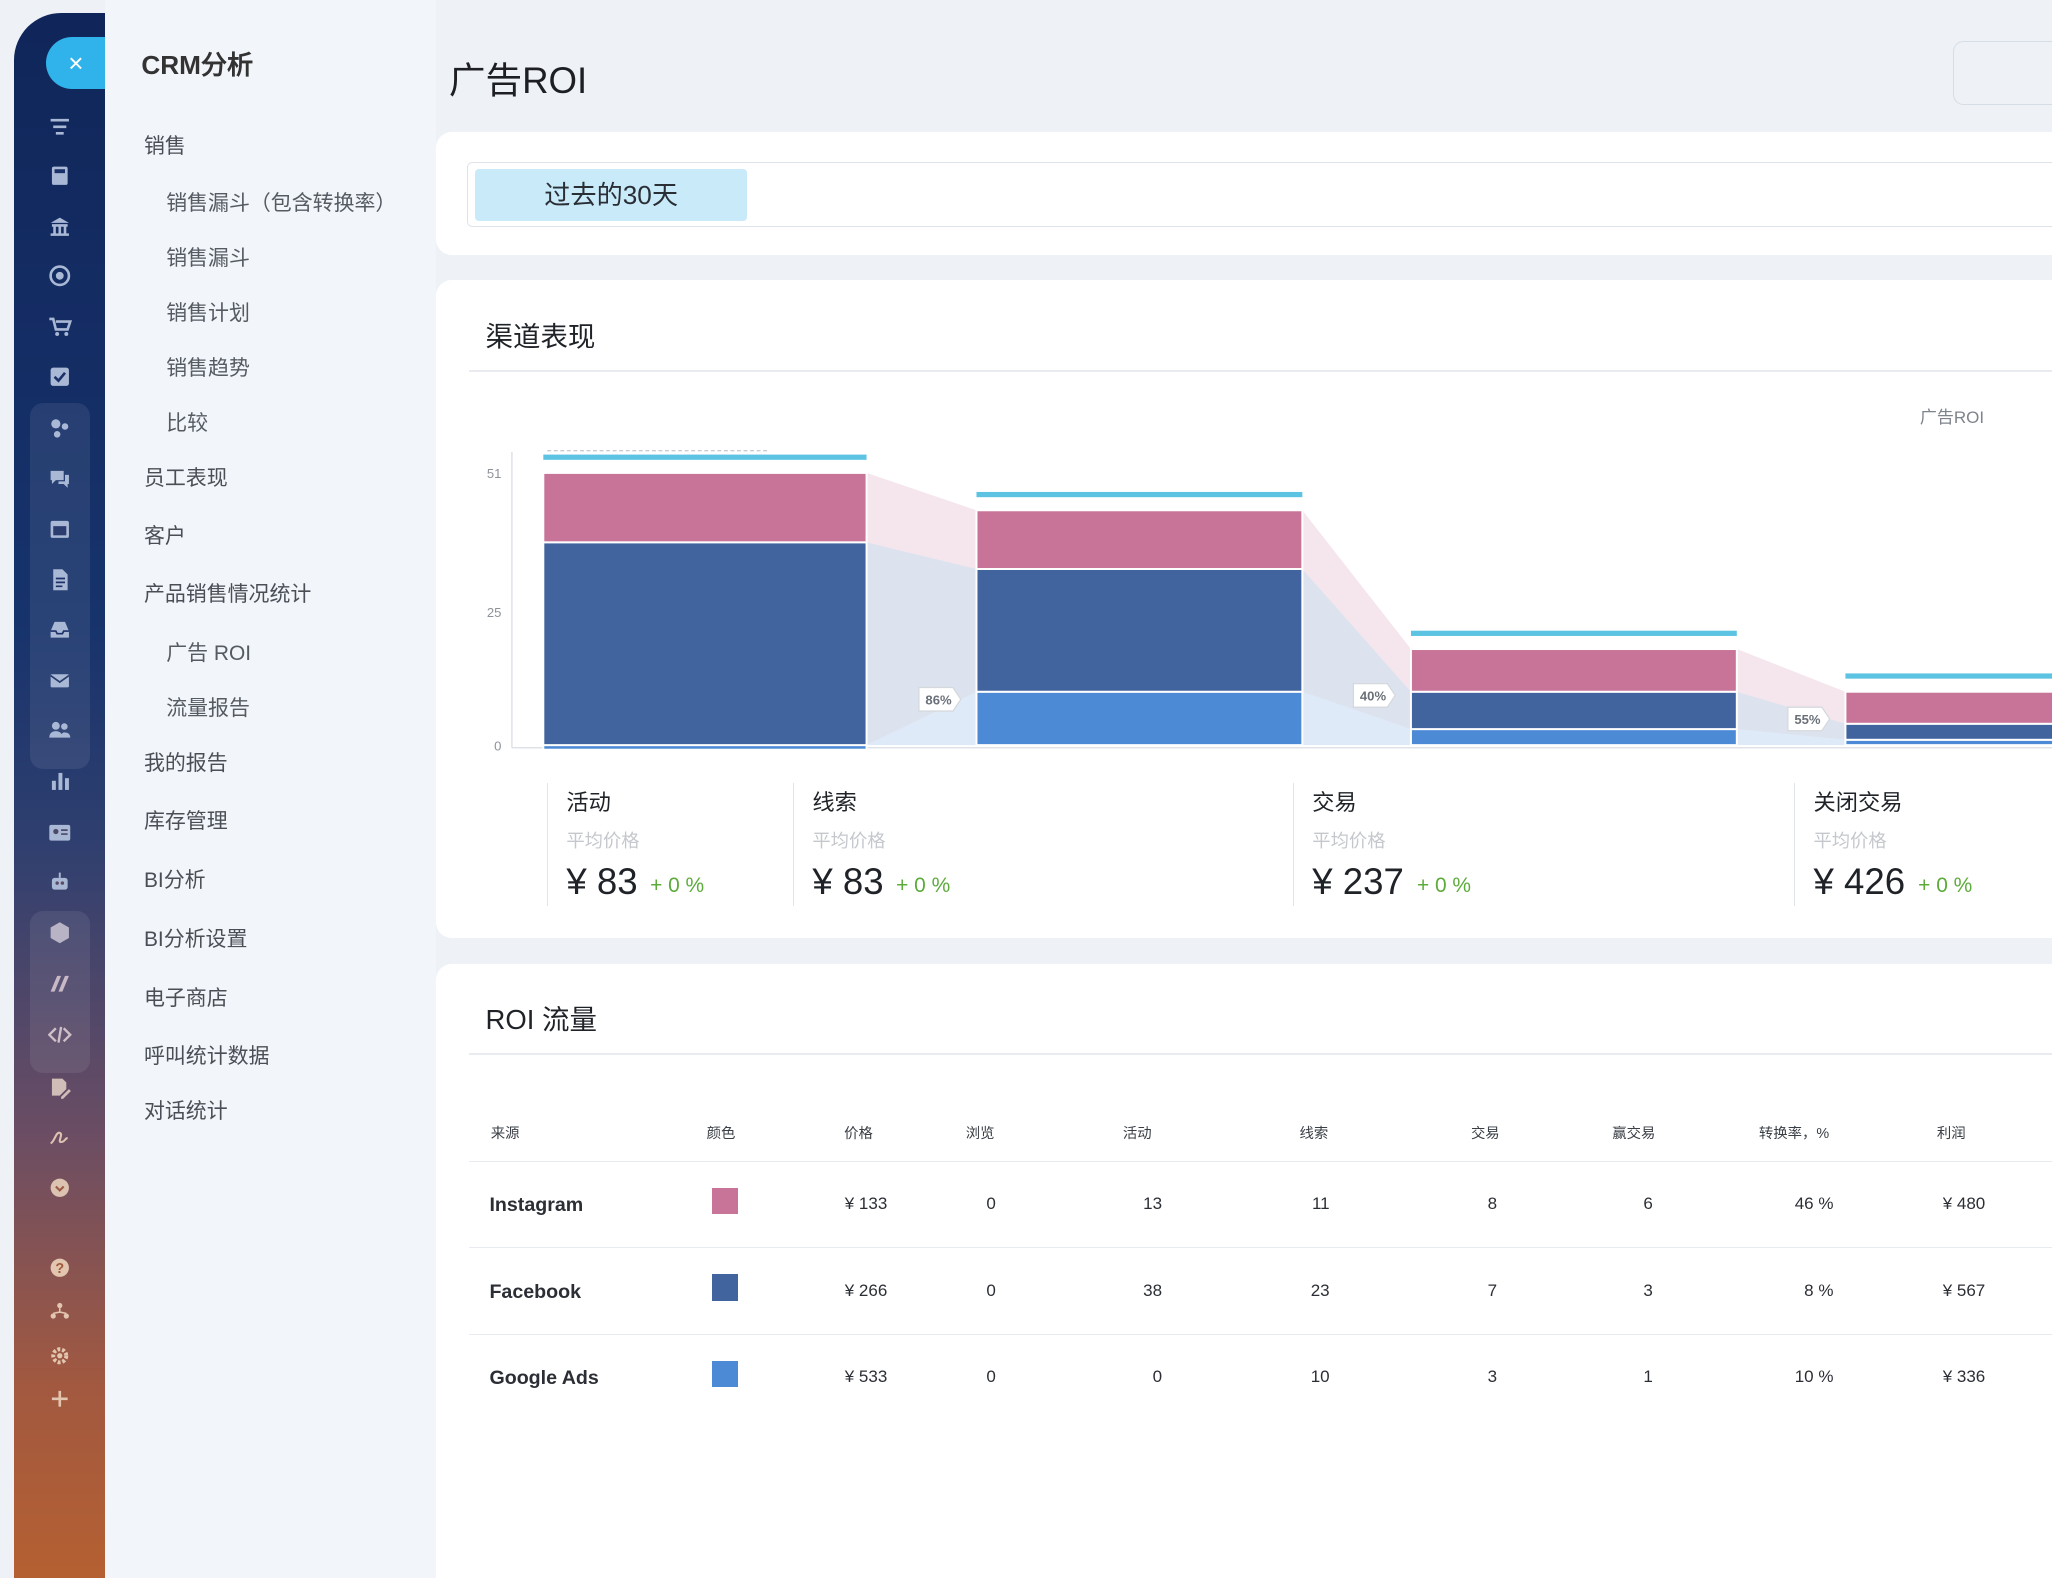  I want to click on stage-stat: 关闭交易 平均价格 ¥ 426 + 0 %, so click(1912, 844).